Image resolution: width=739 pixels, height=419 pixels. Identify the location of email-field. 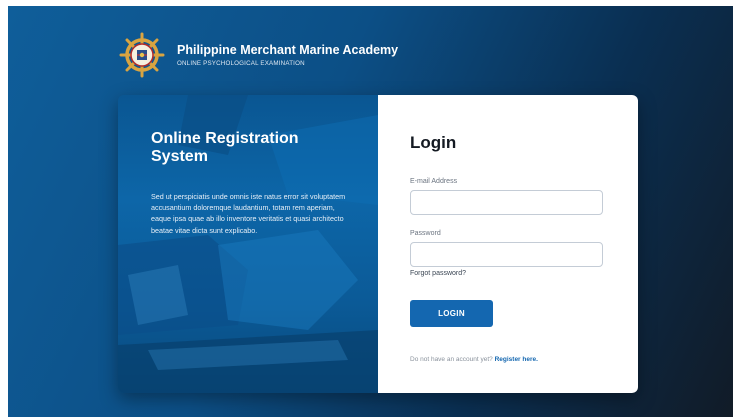
(506, 202).